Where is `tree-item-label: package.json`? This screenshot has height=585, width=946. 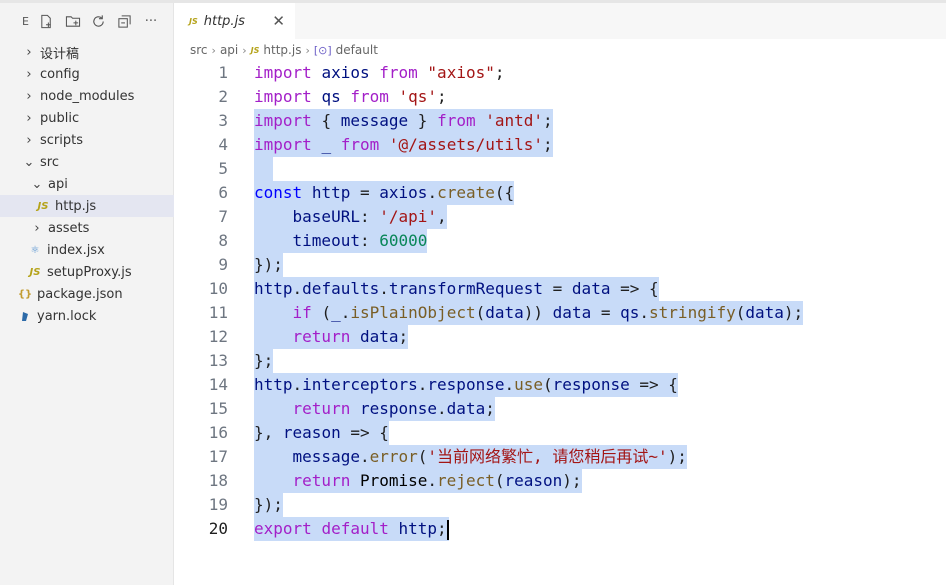 tree-item-label: package.json is located at coordinates (80, 294).